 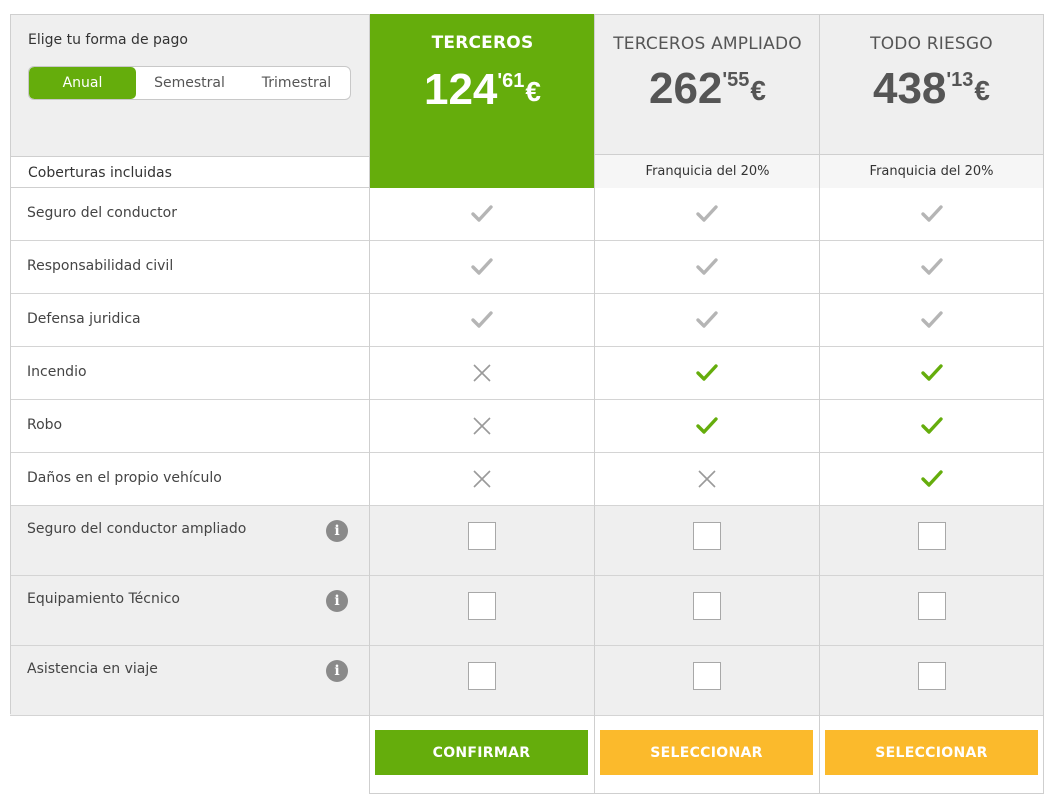 I want to click on price-integer: 262, so click(x=685, y=88).